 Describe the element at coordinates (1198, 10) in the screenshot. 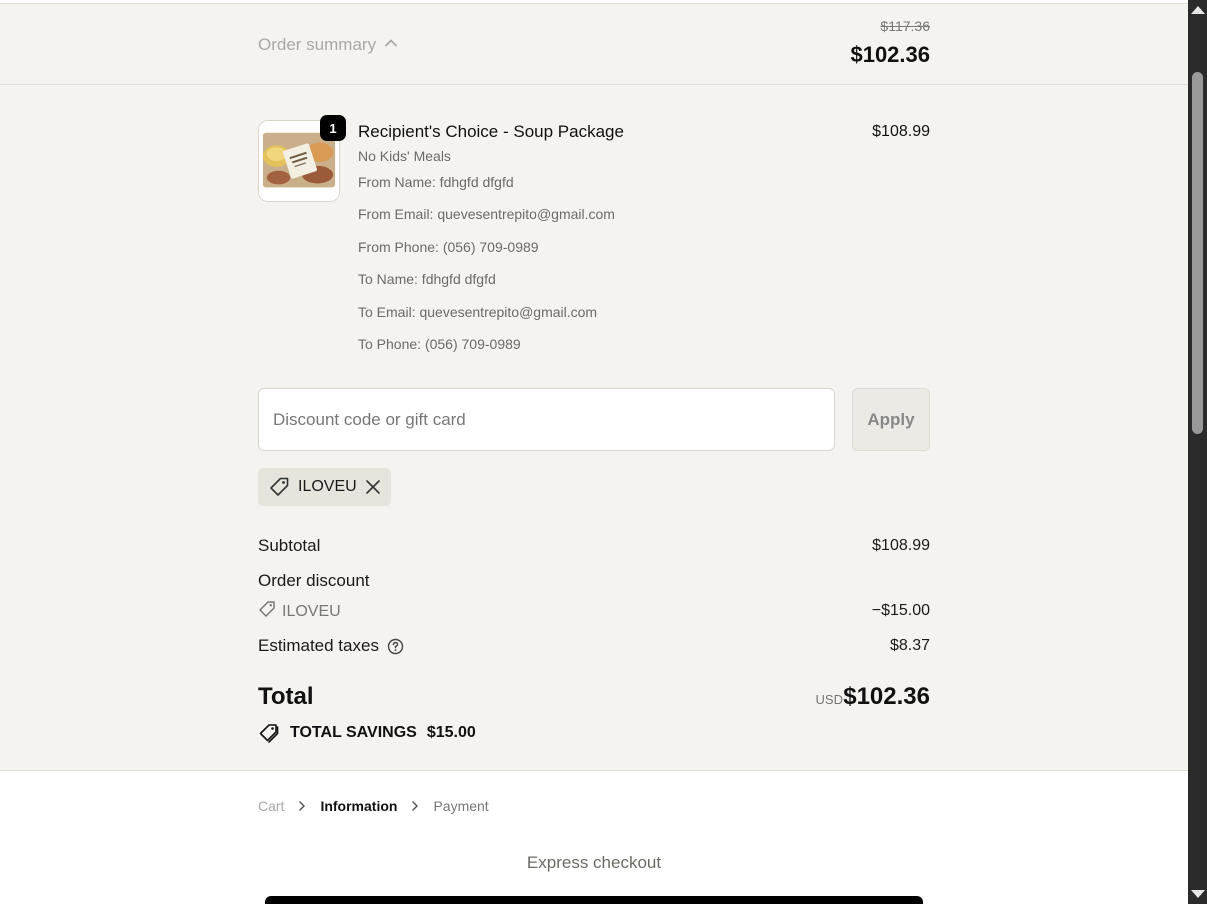

I see `scroll-up-arrow-icon` at that location.